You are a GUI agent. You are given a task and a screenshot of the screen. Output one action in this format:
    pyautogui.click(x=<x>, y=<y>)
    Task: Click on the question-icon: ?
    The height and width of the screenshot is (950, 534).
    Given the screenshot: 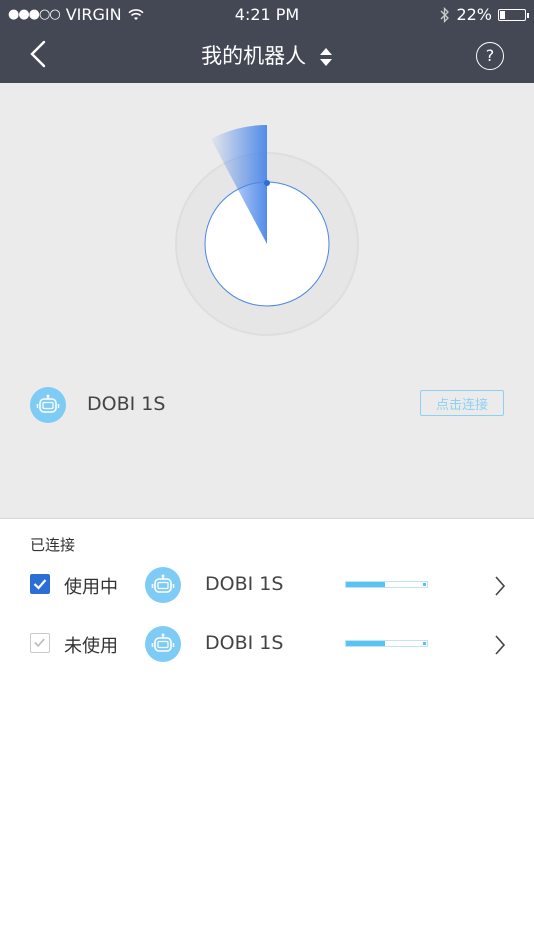 What is the action you would take?
    pyautogui.click(x=490, y=55)
    